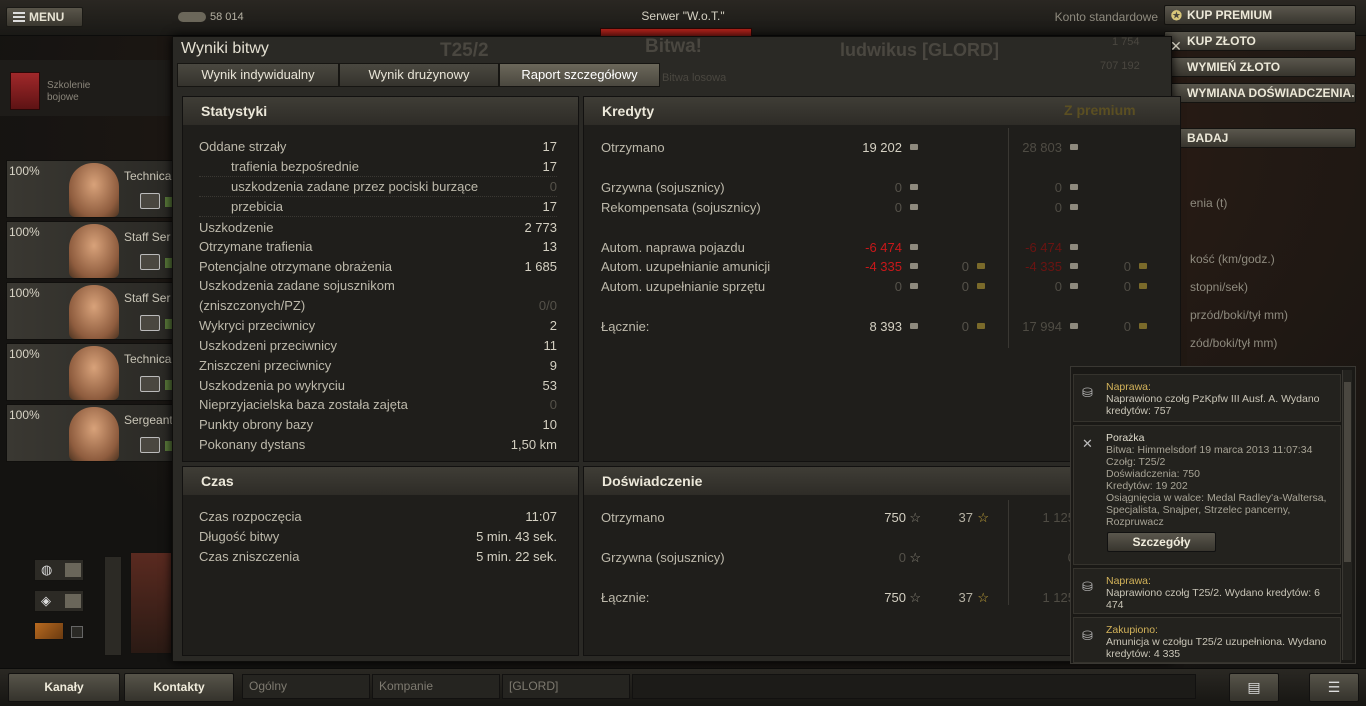  What do you see at coordinates (69, 91) in the screenshot?
I see `training-label: Szkolenie bojowe` at bounding box center [69, 91].